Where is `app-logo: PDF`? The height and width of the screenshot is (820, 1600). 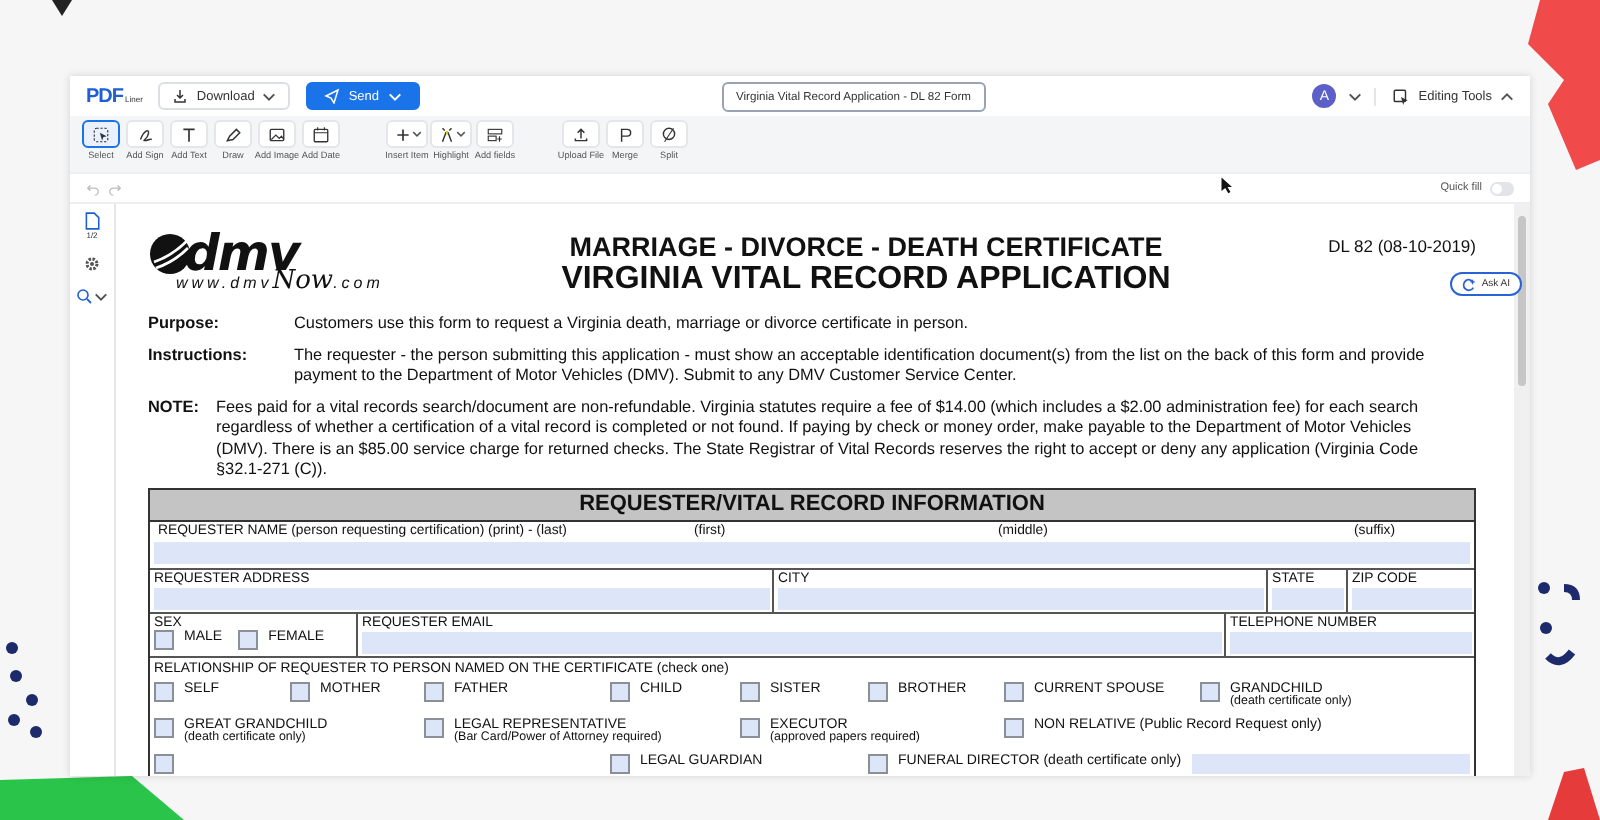
app-logo: PDF is located at coordinates (104, 96).